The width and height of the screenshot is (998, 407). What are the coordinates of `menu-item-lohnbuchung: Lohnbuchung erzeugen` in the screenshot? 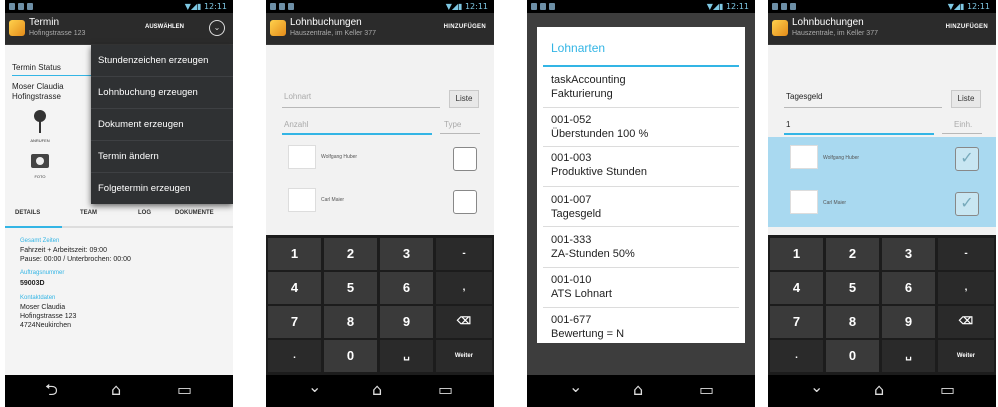 It's located at (162, 93).